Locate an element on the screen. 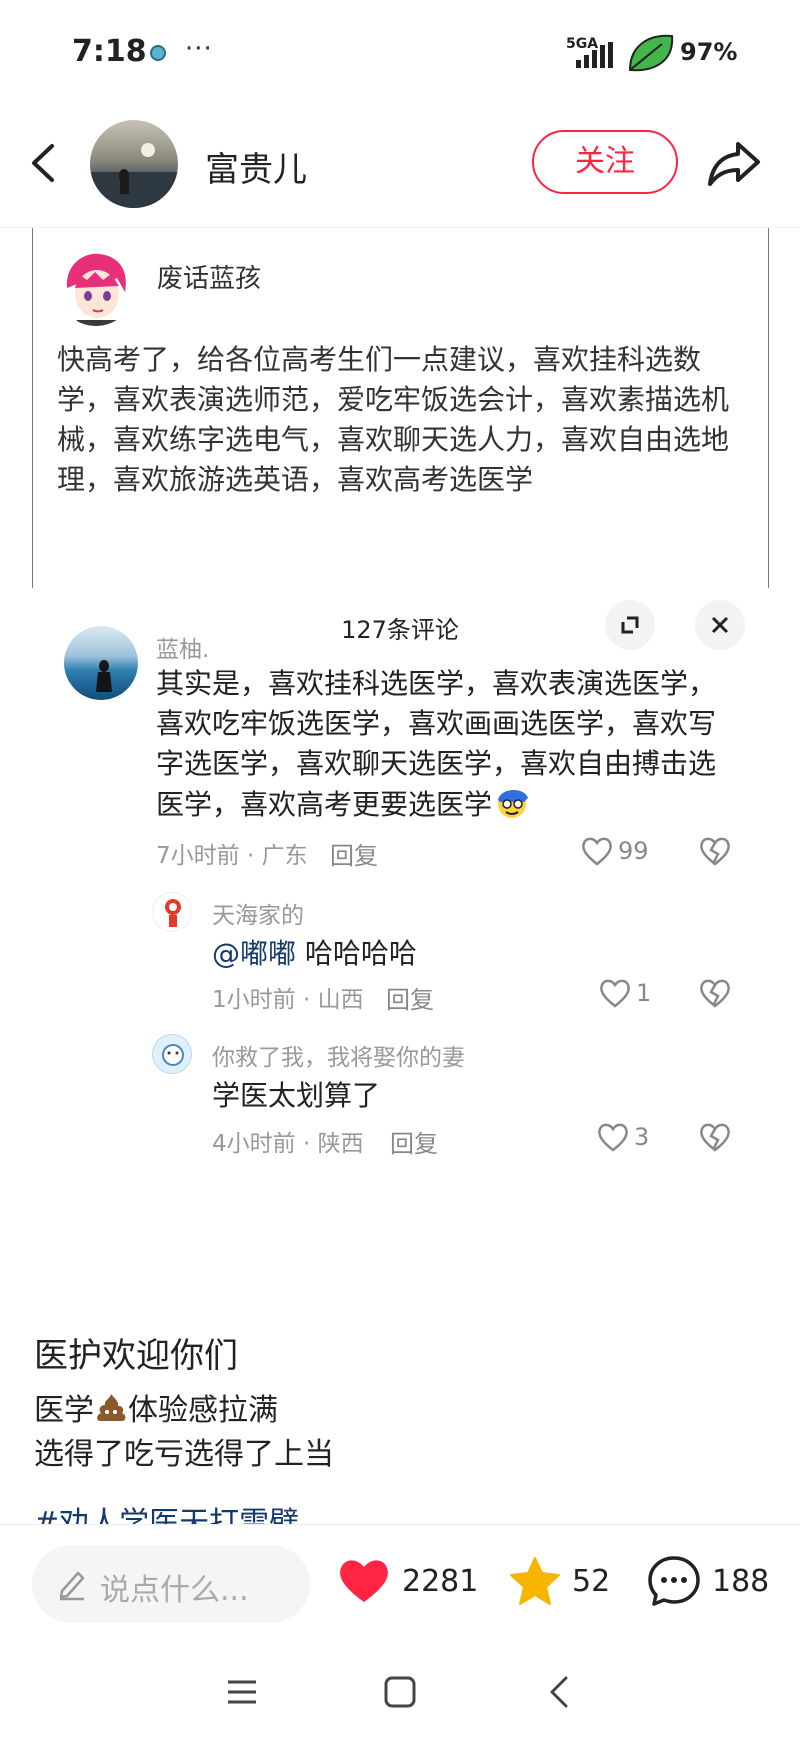  poop-emoji-icon is located at coordinates (111, 1407).